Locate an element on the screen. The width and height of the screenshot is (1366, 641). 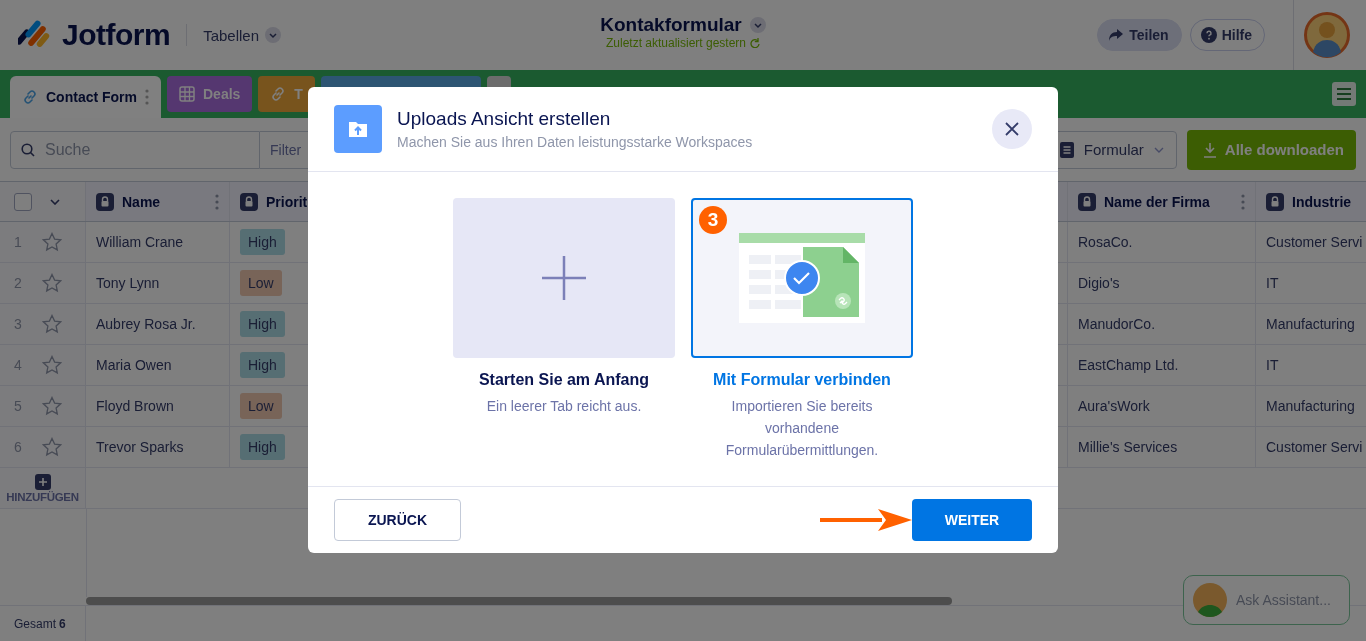
table-cell: EastChamp Ltd. is located at coordinates (1128, 365).